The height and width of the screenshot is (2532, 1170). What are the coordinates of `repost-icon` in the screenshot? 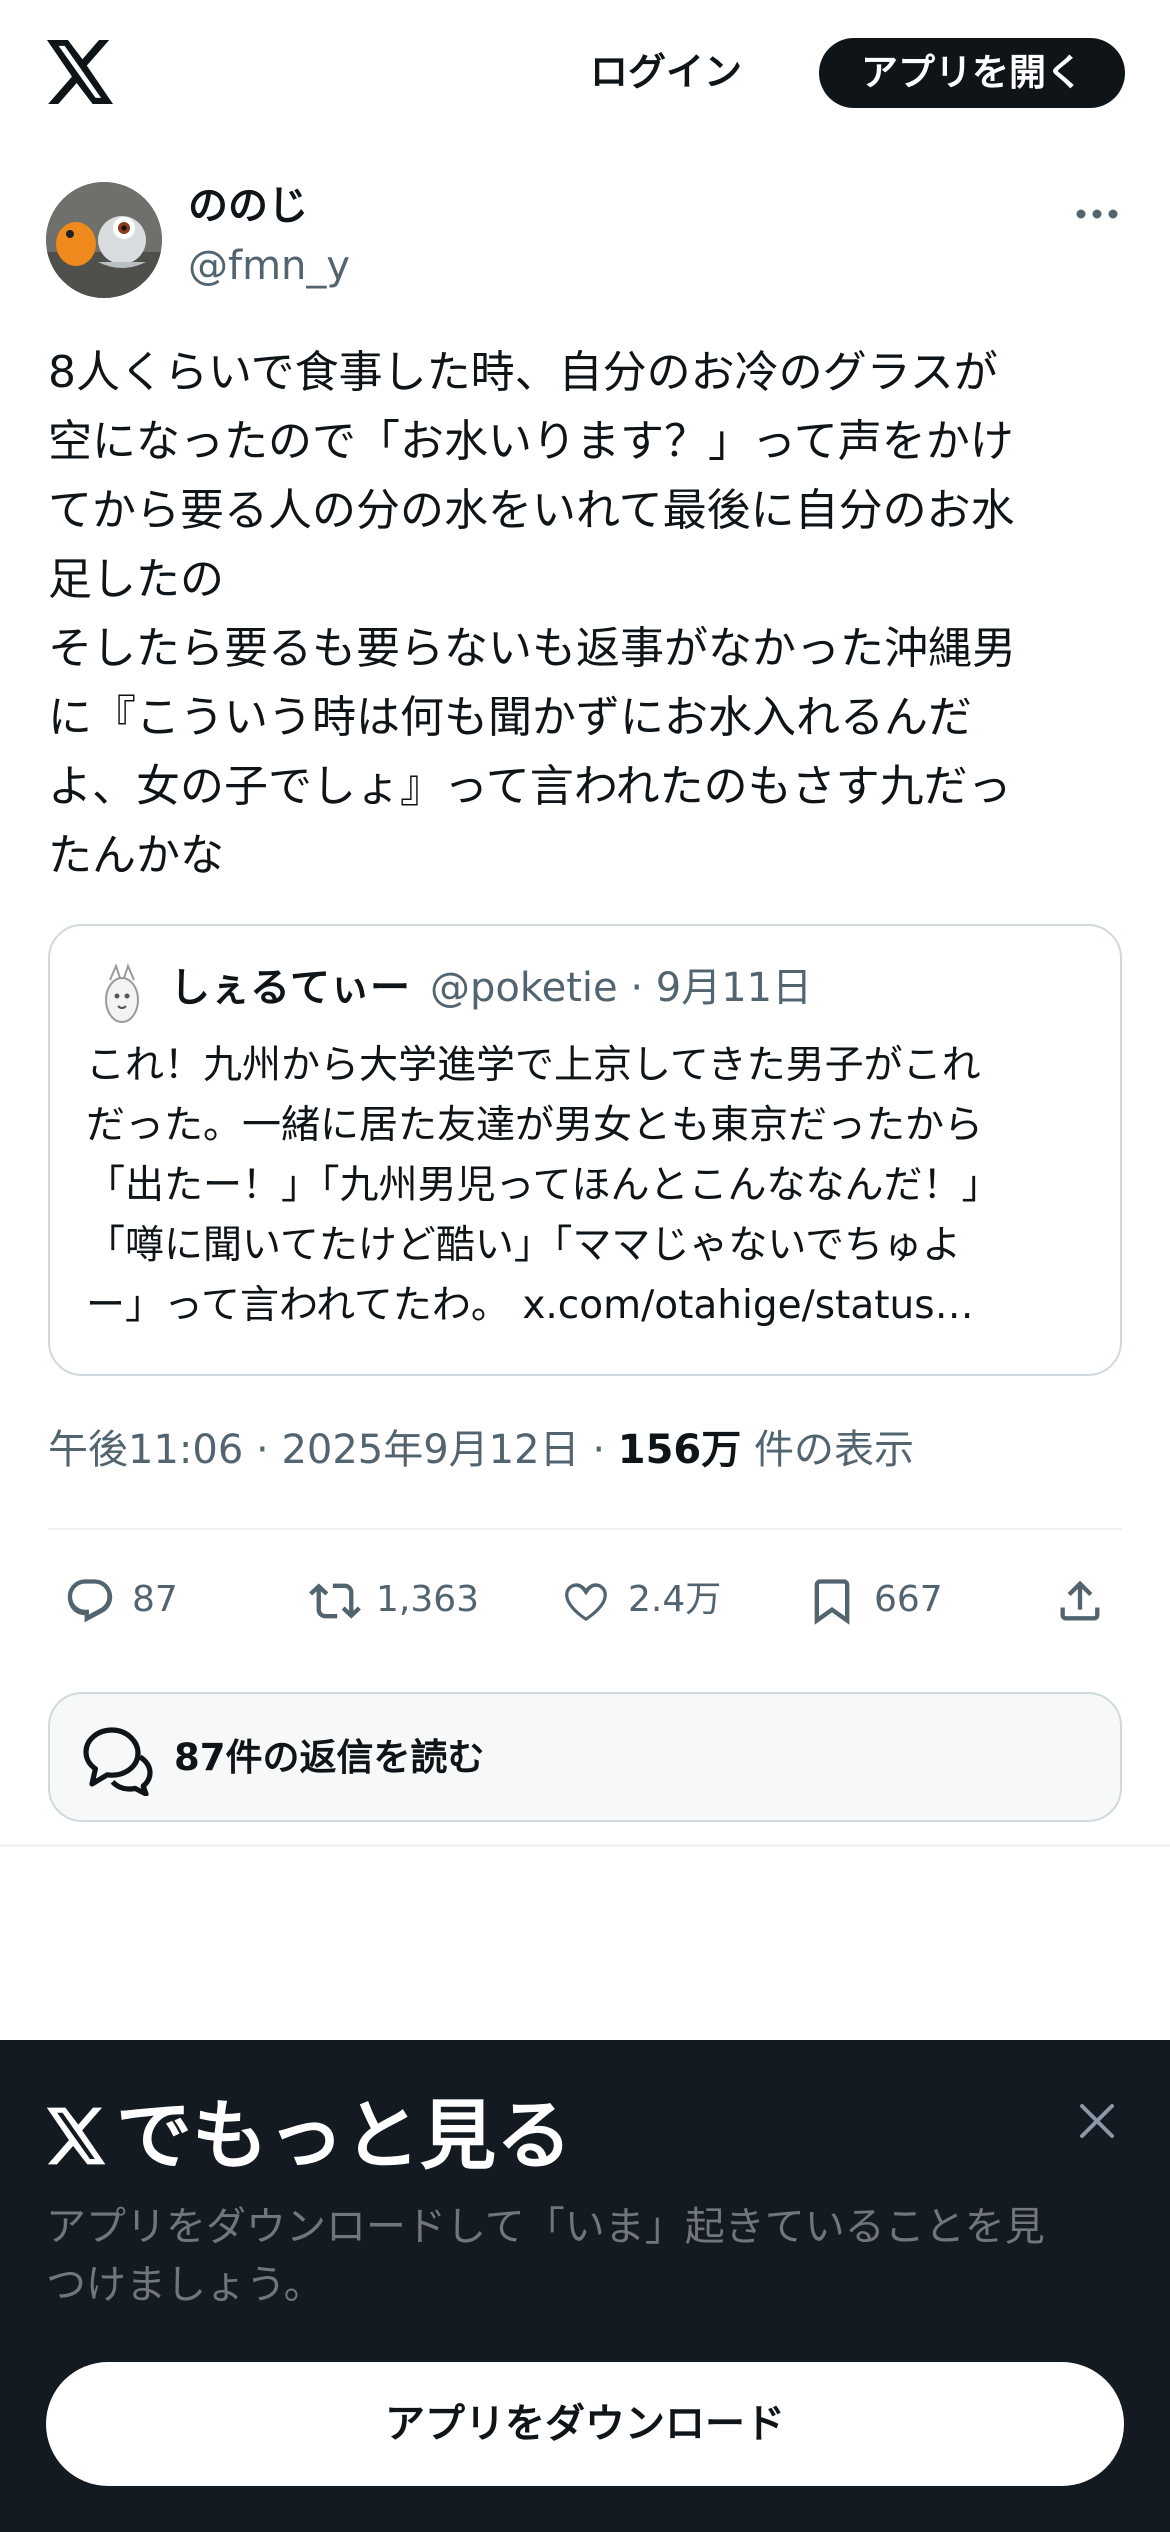 It's located at (335, 1601).